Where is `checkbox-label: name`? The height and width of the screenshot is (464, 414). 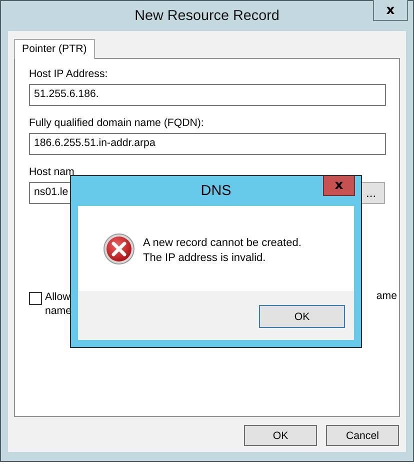
checkbox-label: name is located at coordinates (58, 311).